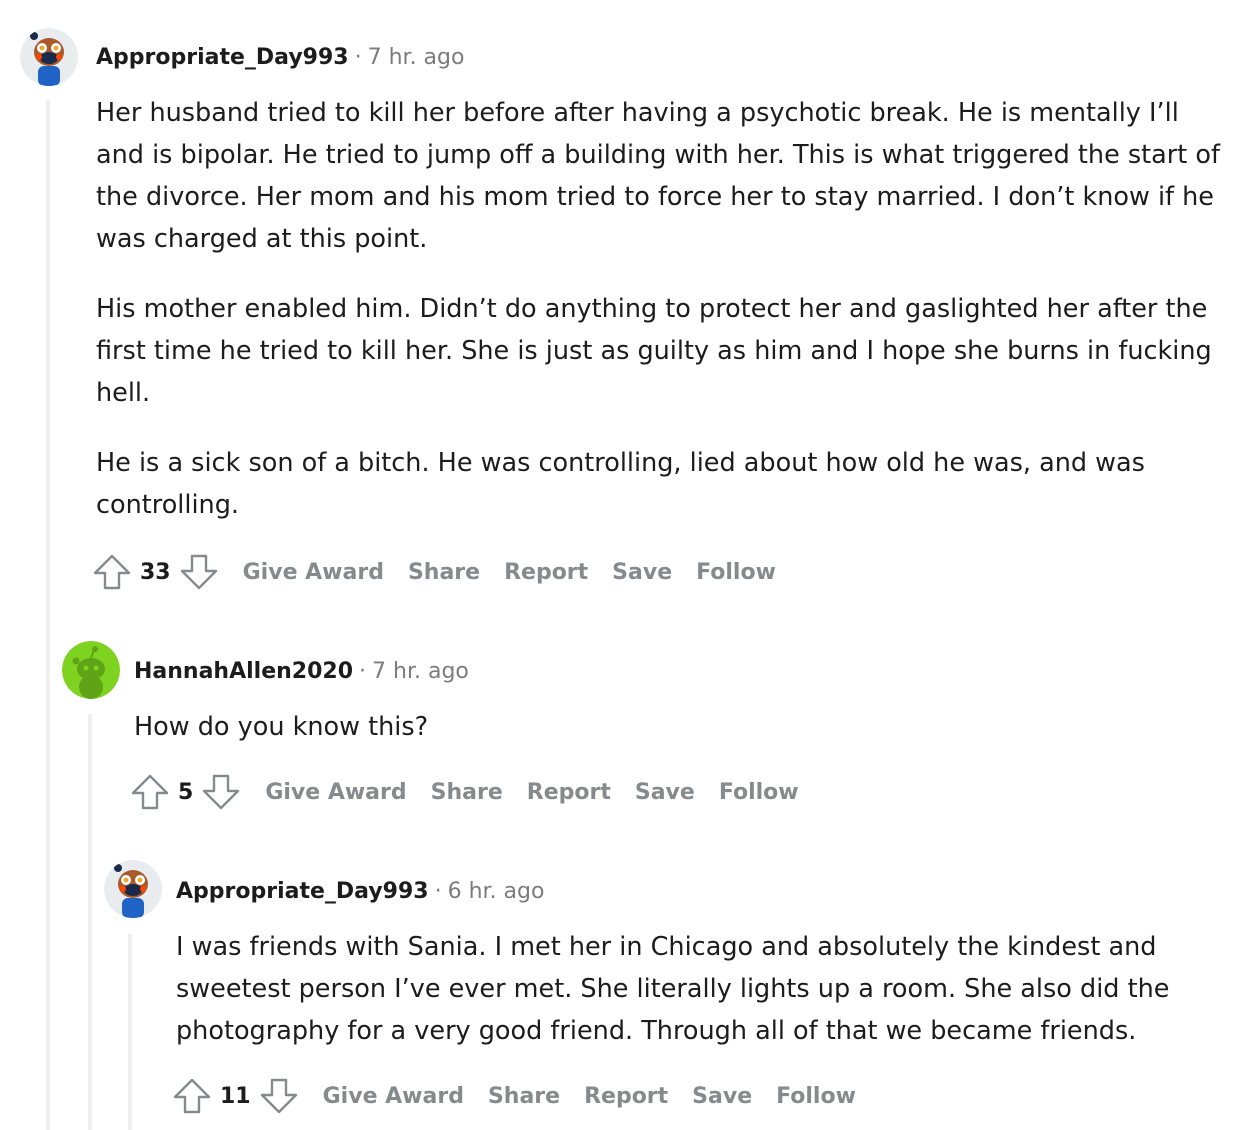  What do you see at coordinates (496, 891) in the screenshot?
I see `timestamp: 6 hr. ago` at bounding box center [496, 891].